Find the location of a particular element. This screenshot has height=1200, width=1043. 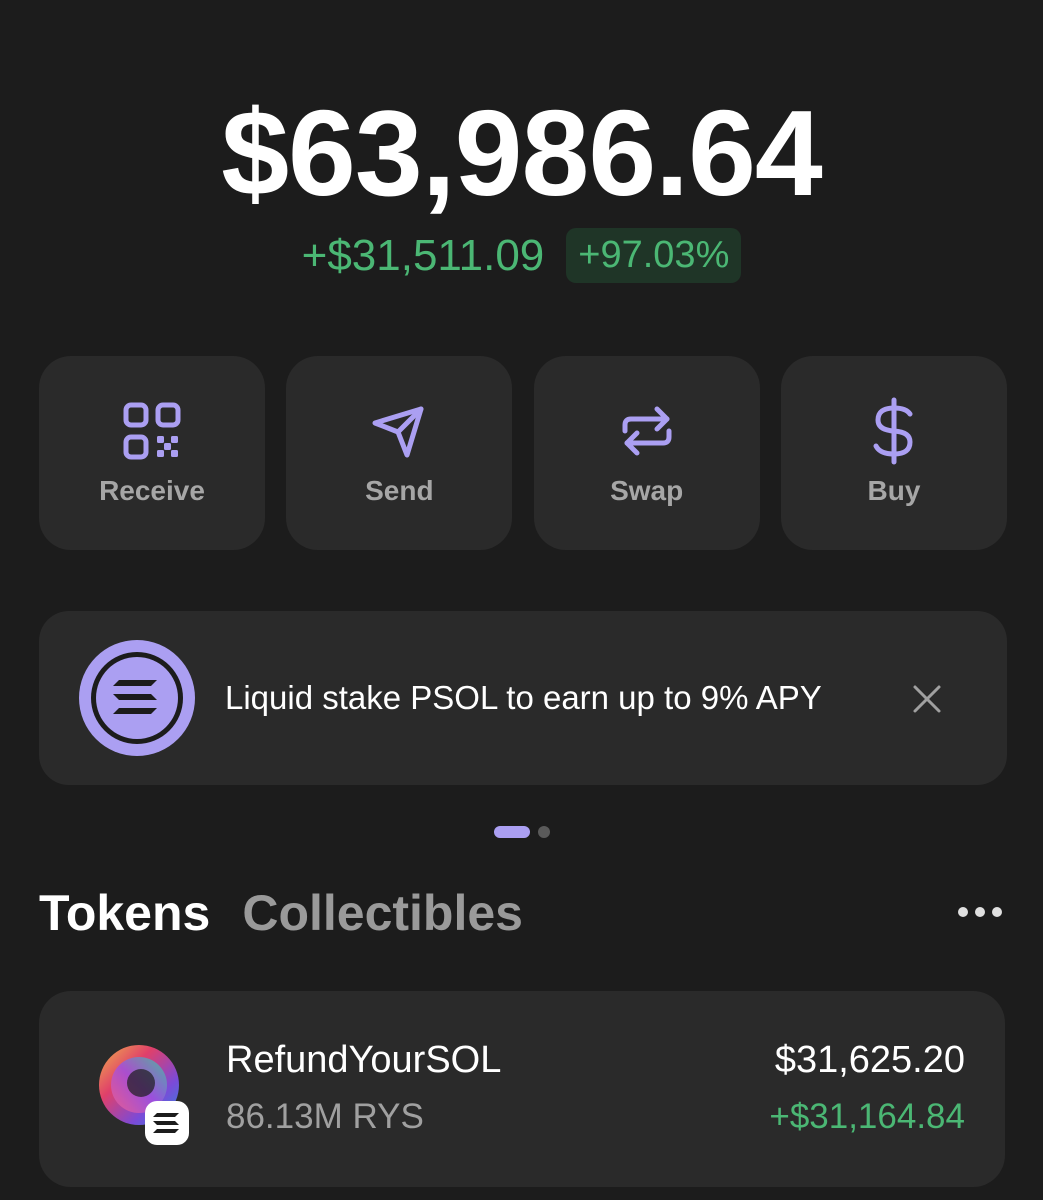

send-label: Send is located at coordinates (399, 490).